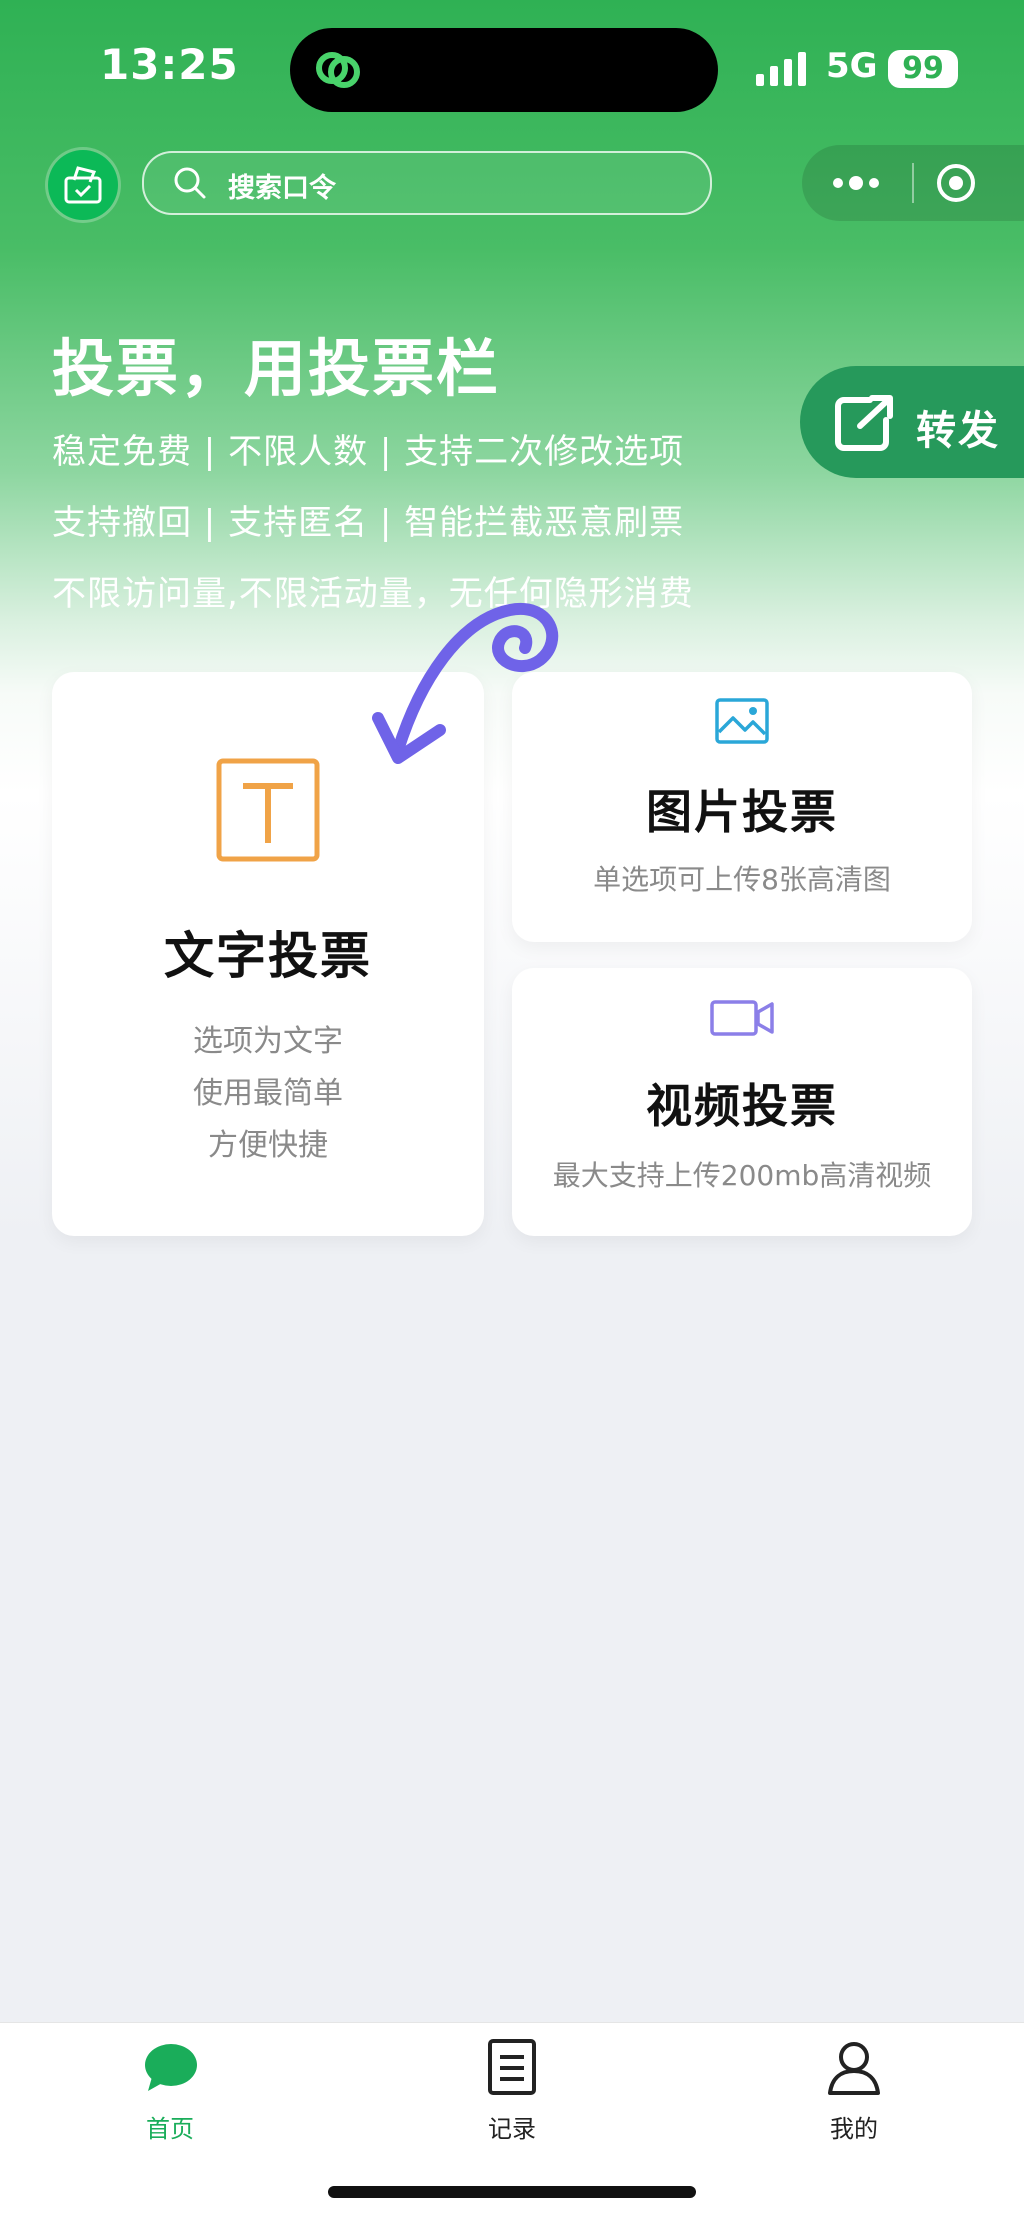  What do you see at coordinates (282, 188) in the screenshot?
I see `search-placeholder: 搜索口令` at bounding box center [282, 188].